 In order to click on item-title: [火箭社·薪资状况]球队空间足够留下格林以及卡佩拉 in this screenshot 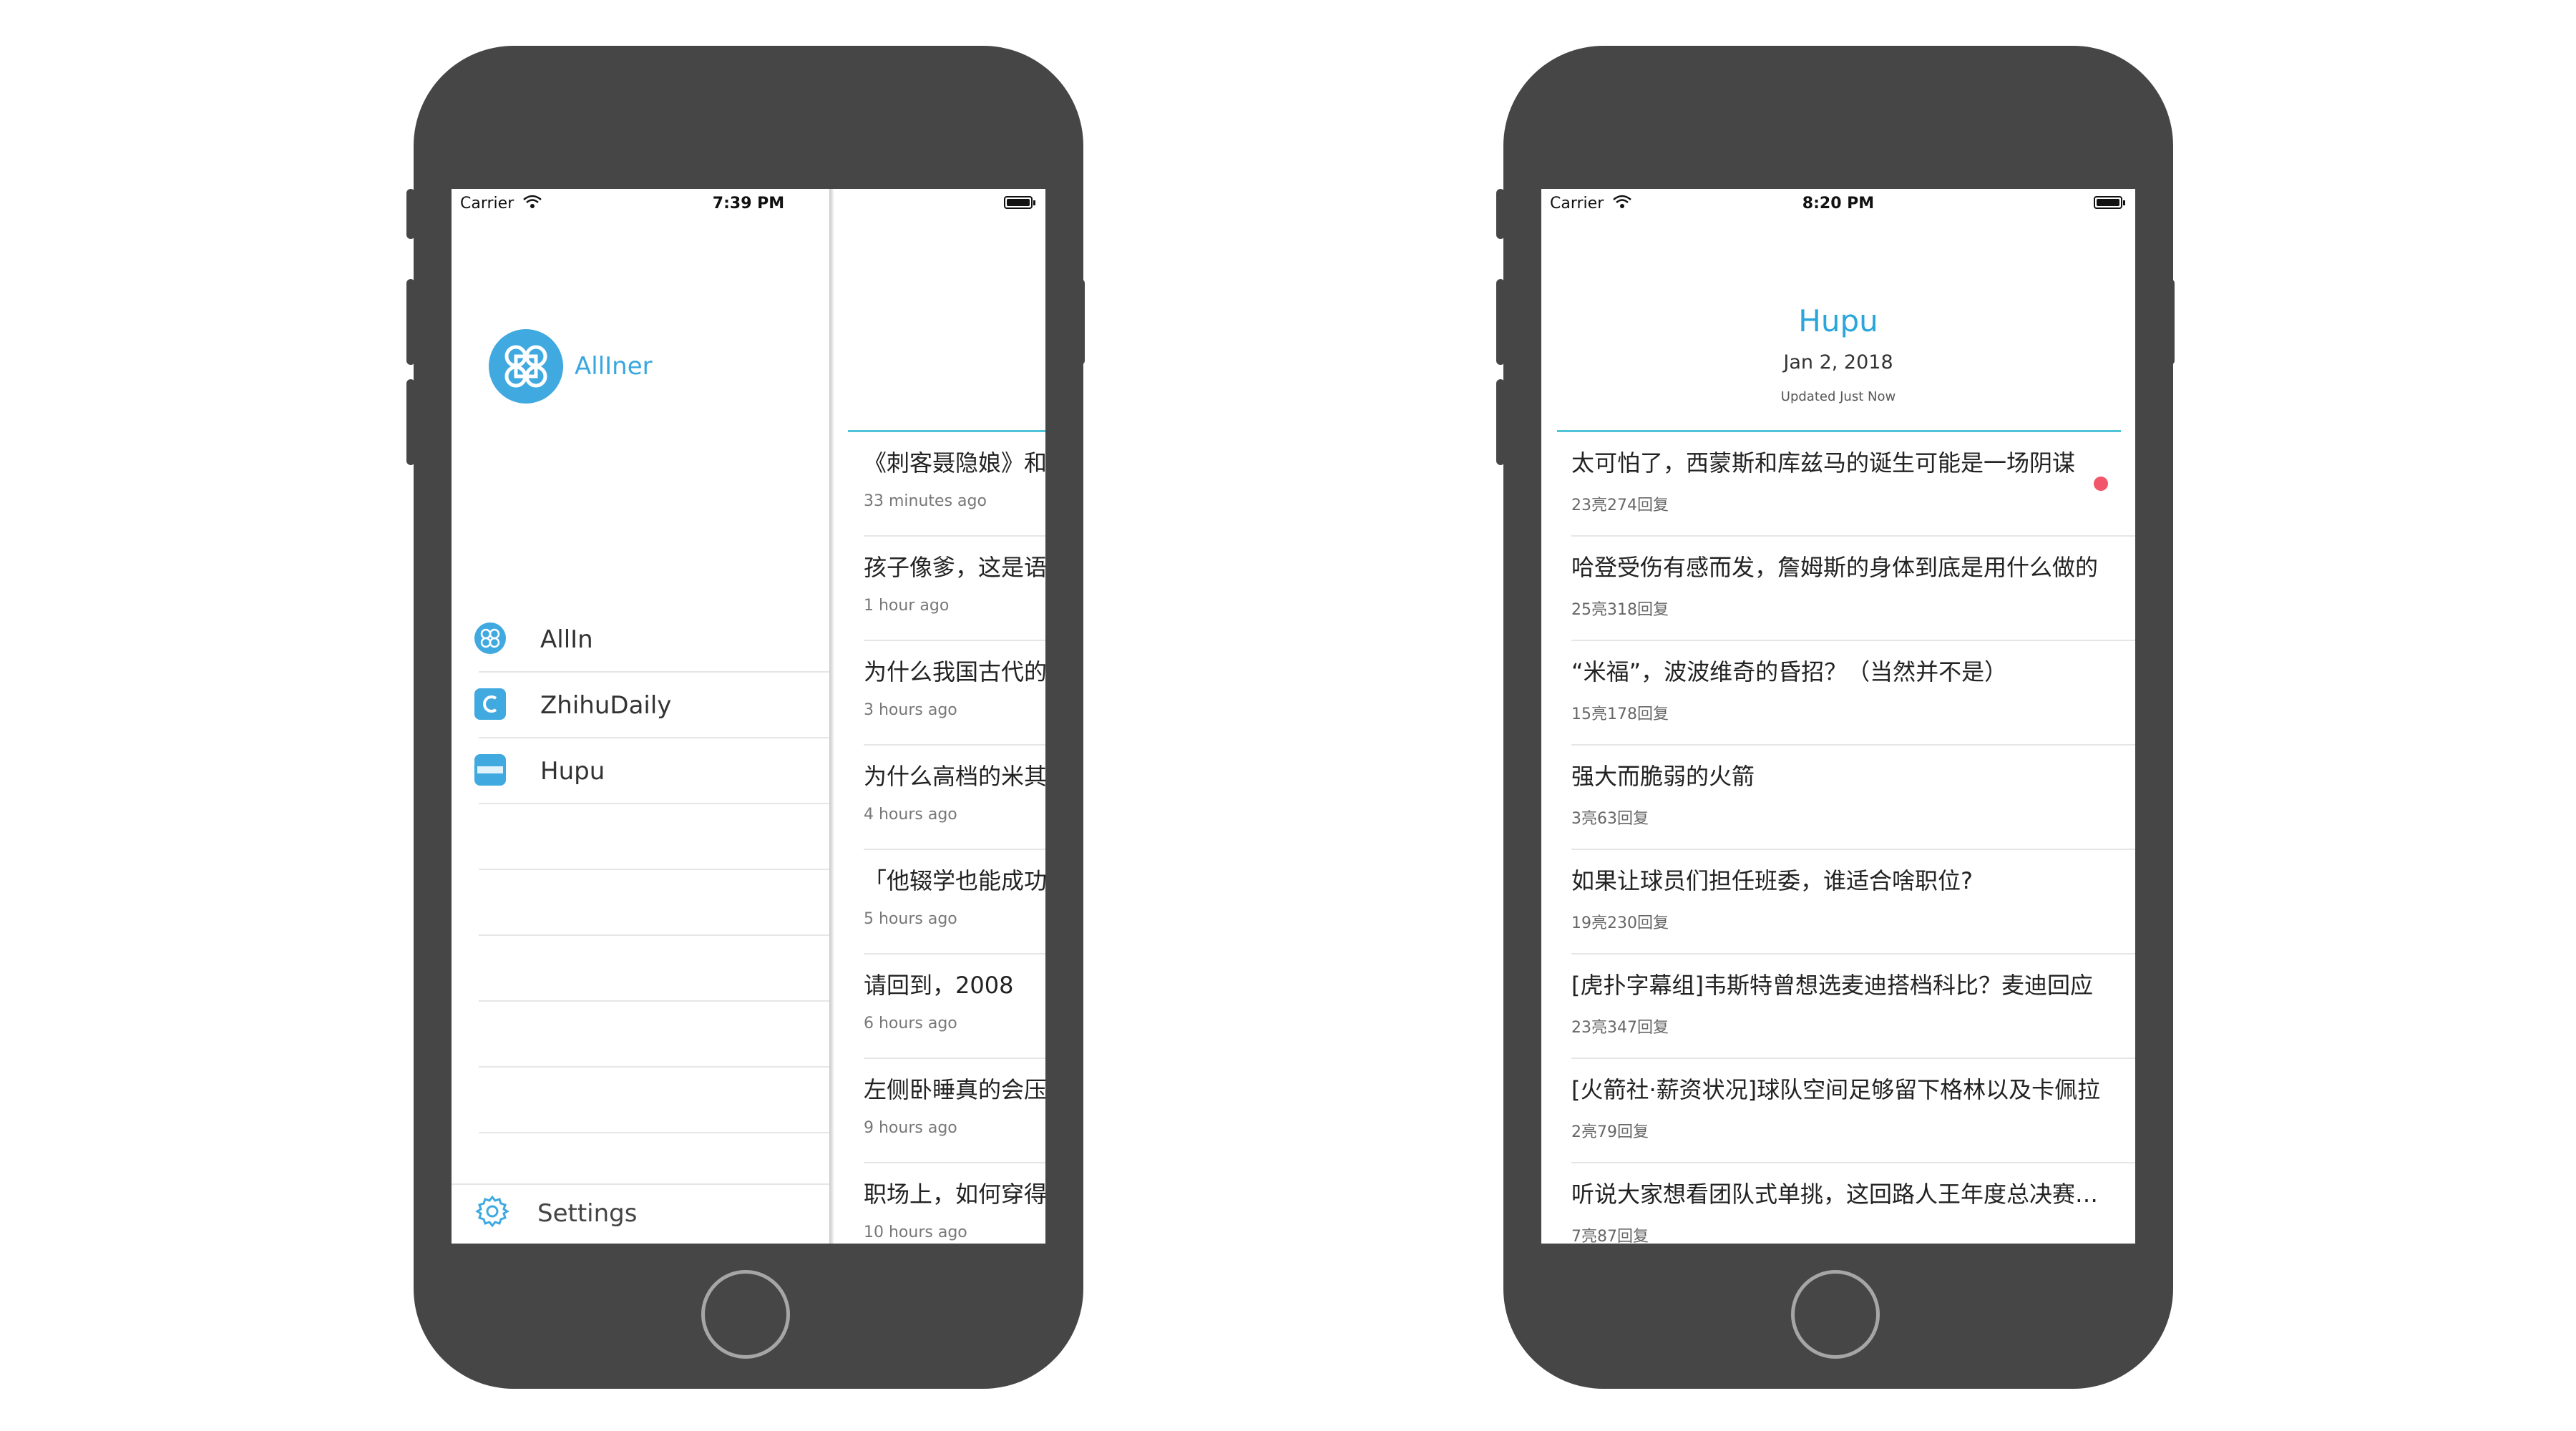, I will do `click(1836, 1089)`.